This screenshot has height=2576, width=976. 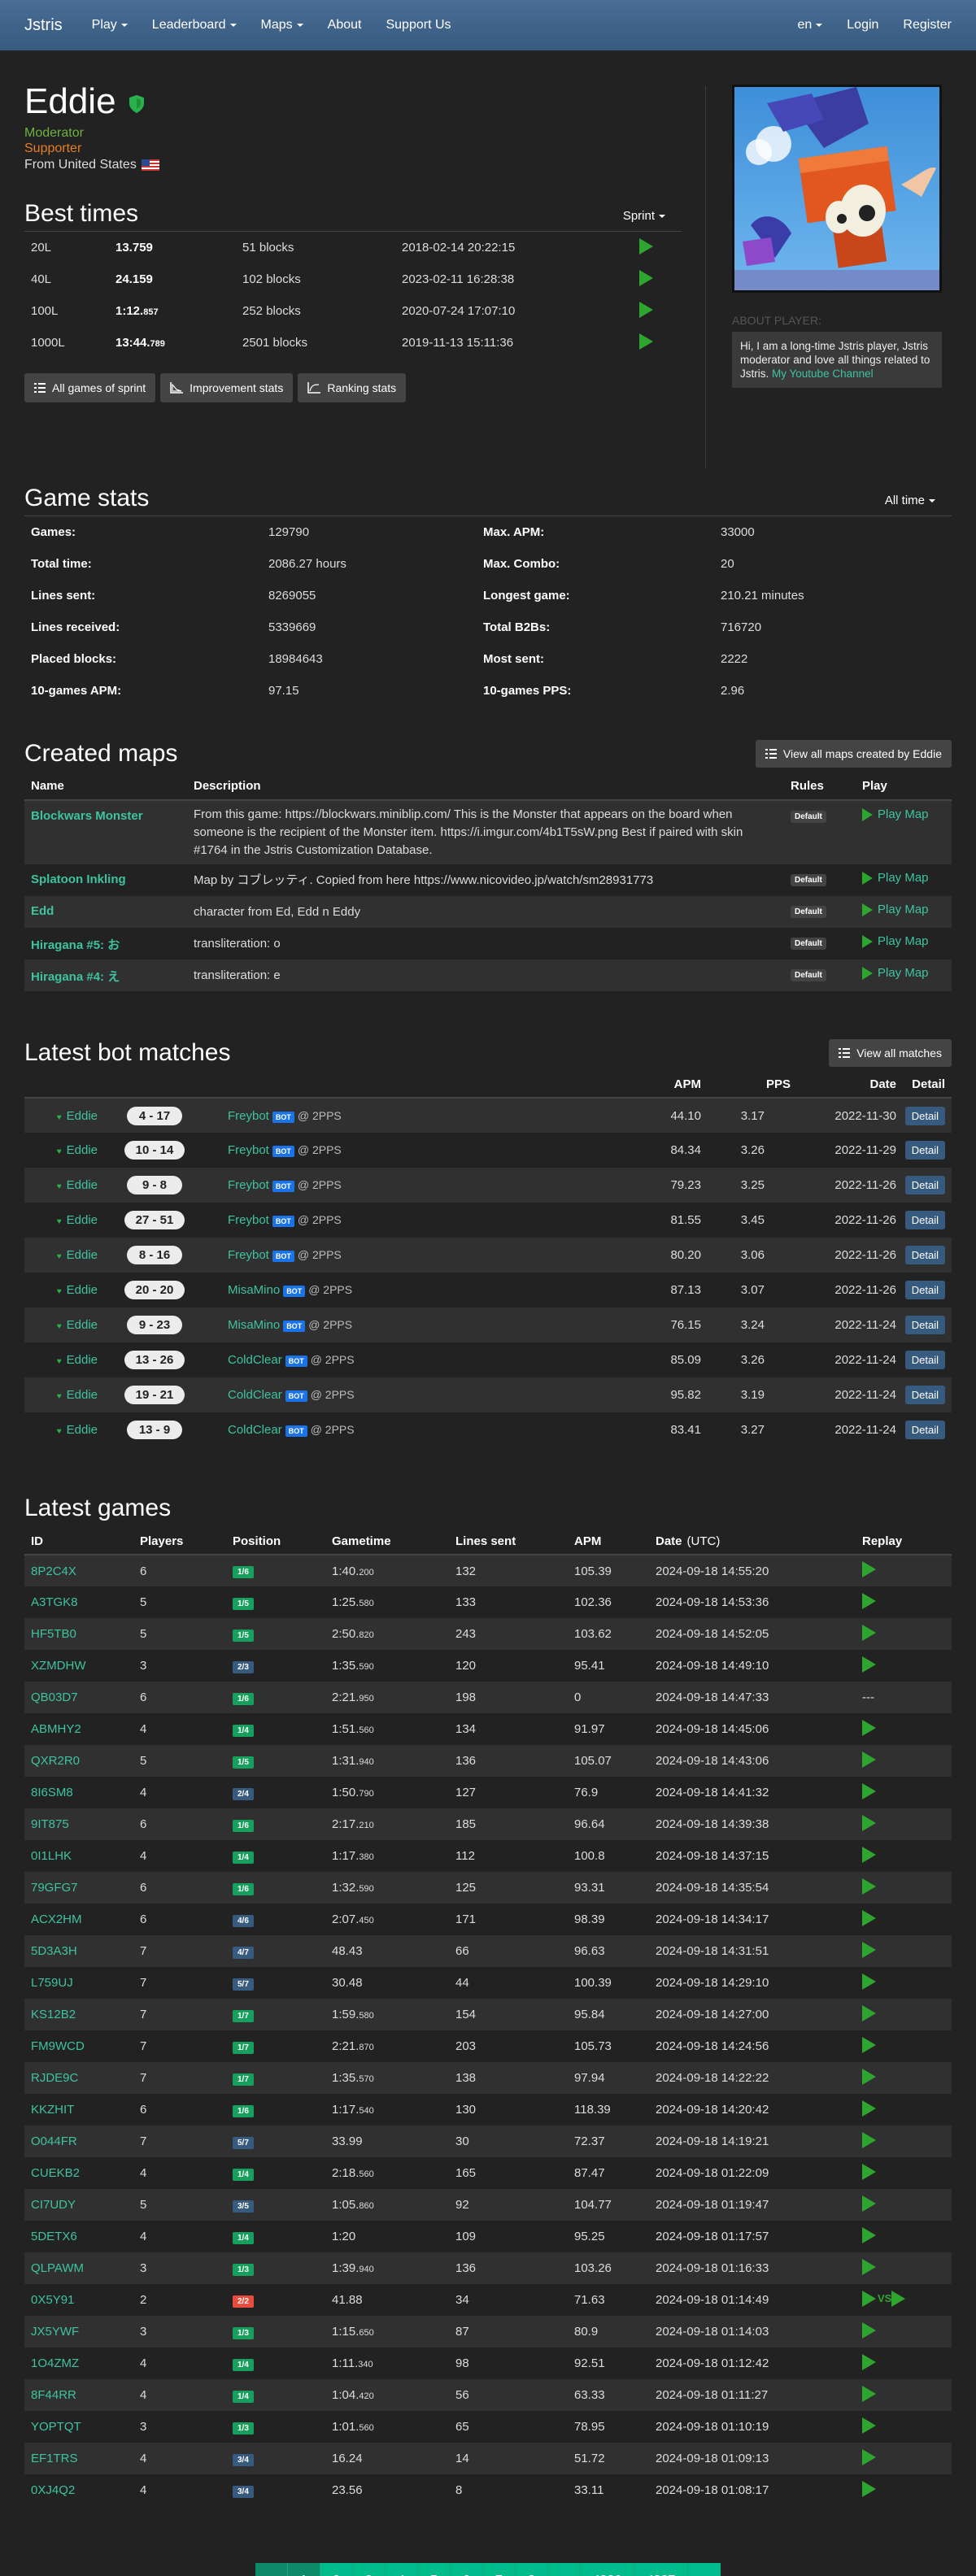 What do you see at coordinates (58, 2268) in the screenshot?
I see `game-id-link: QLPAWM` at bounding box center [58, 2268].